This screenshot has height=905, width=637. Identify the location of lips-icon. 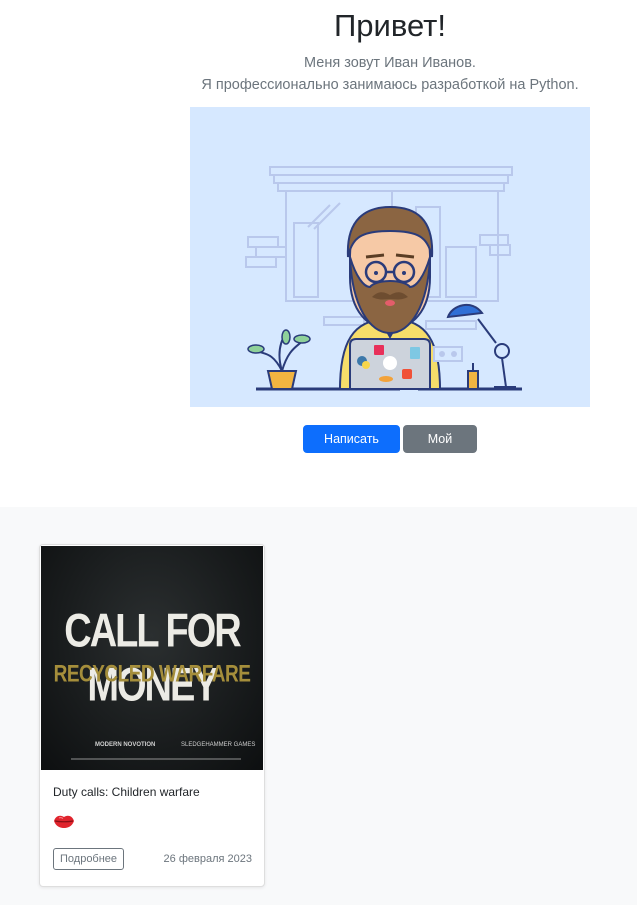
(64, 823).